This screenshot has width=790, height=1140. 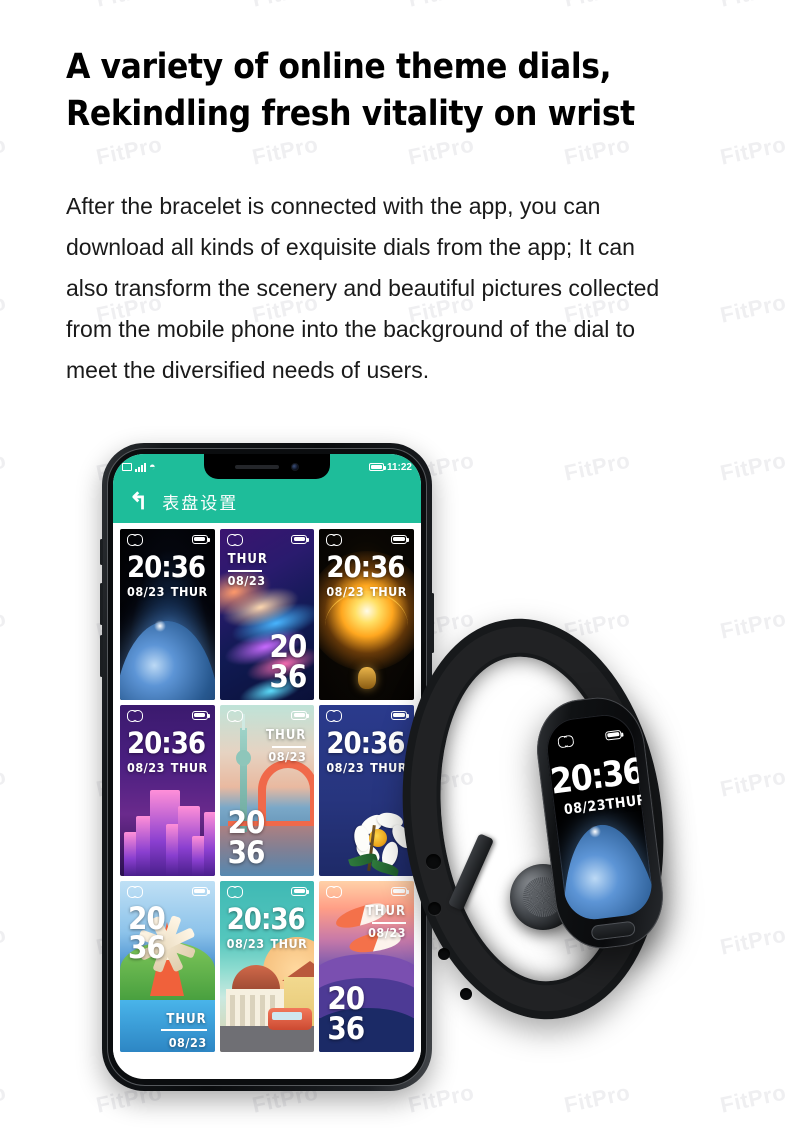 I want to click on bracelet-weekday: THUR, so click(x=626, y=803).